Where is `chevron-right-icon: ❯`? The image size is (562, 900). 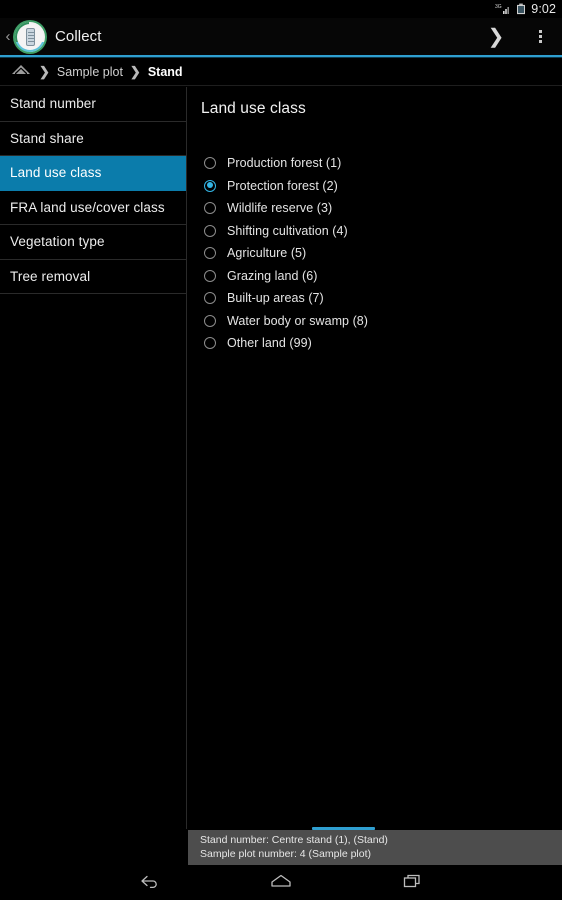 chevron-right-icon: ❯ is located at coordinates (496, 36).